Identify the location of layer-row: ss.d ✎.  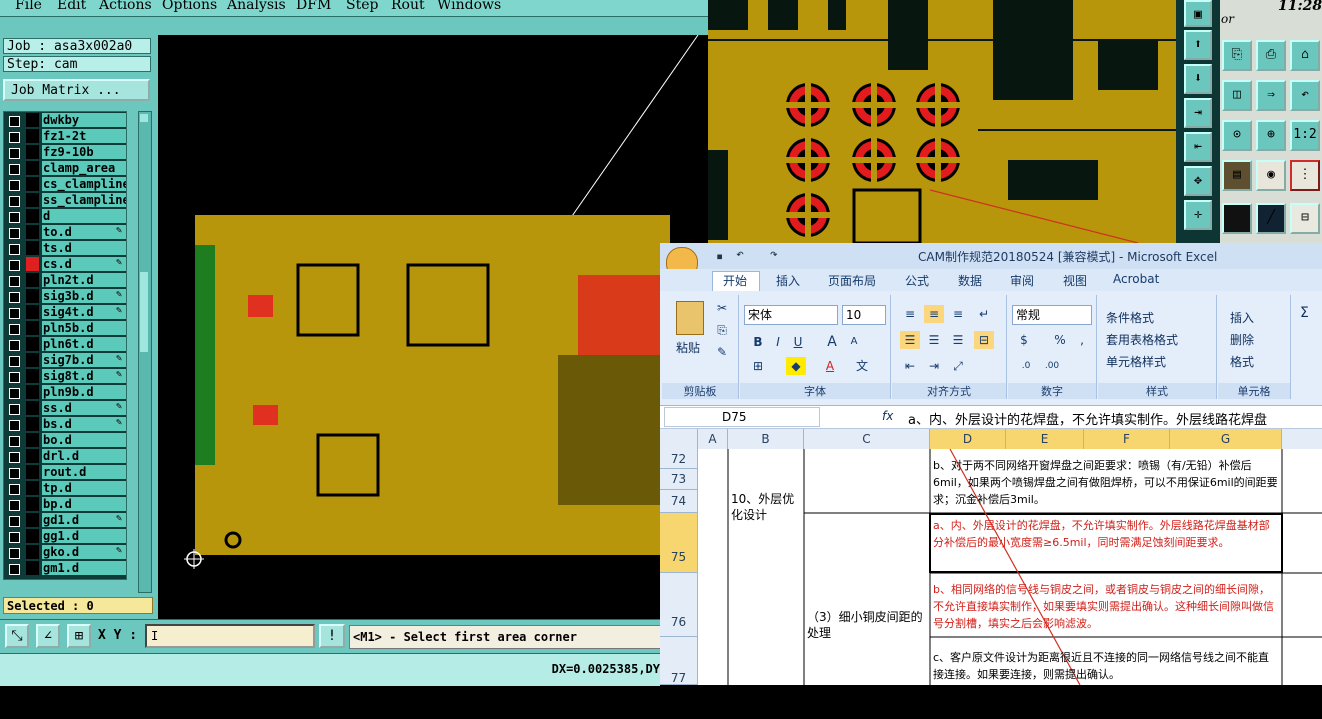
(65, 408).